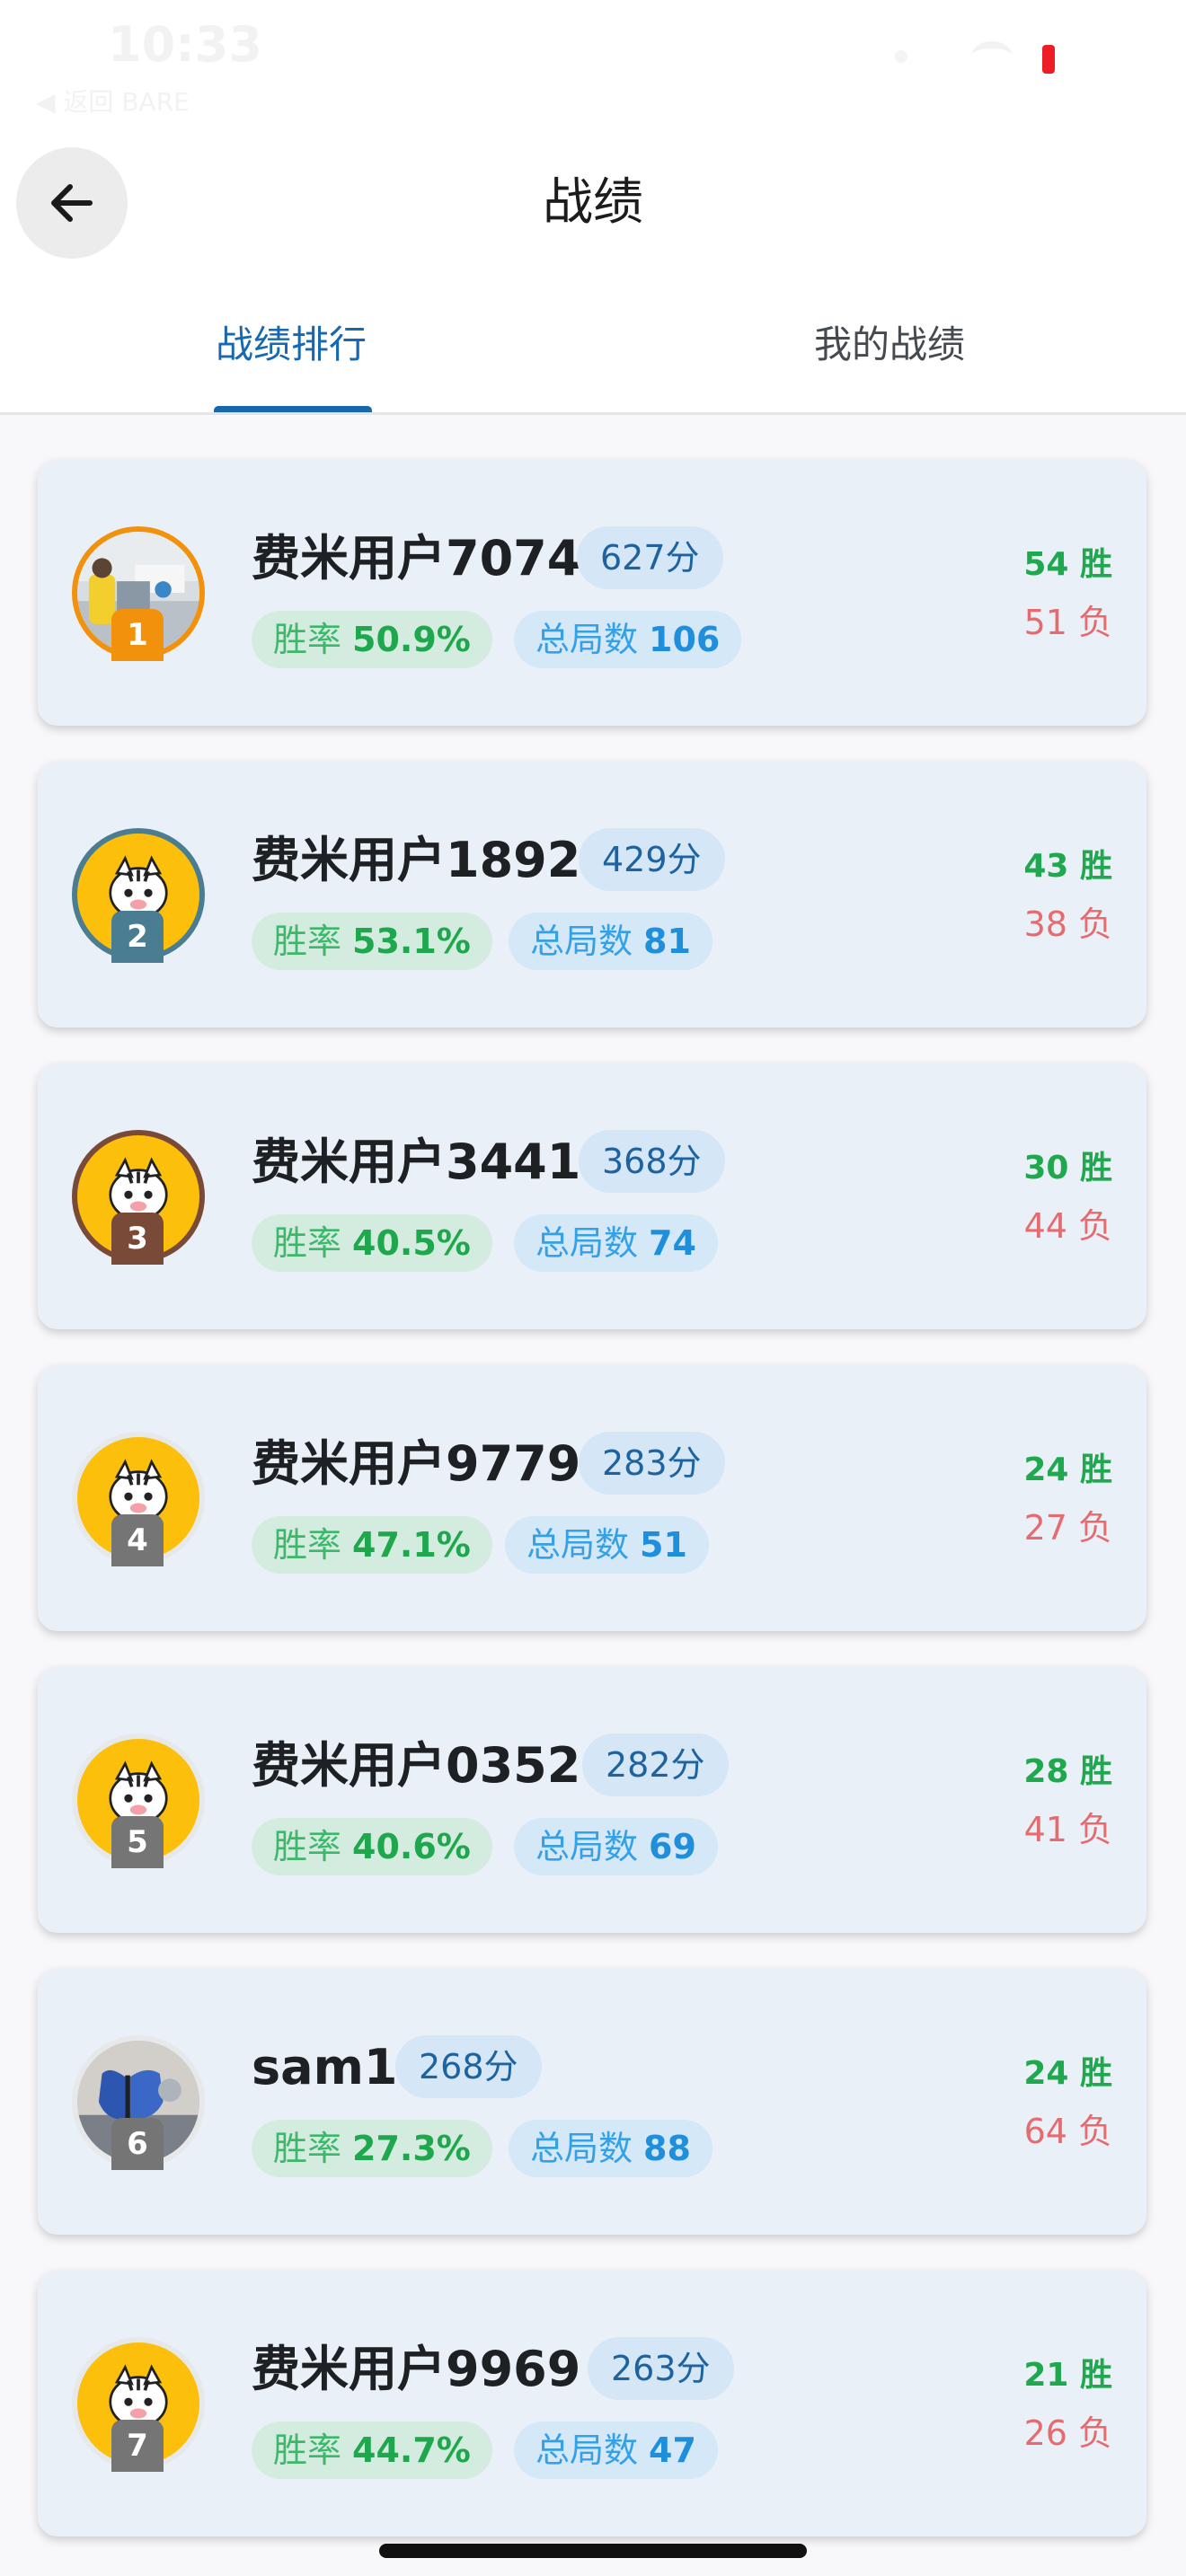  I want to click on losses-count: 51 负, so click(1067, 622).